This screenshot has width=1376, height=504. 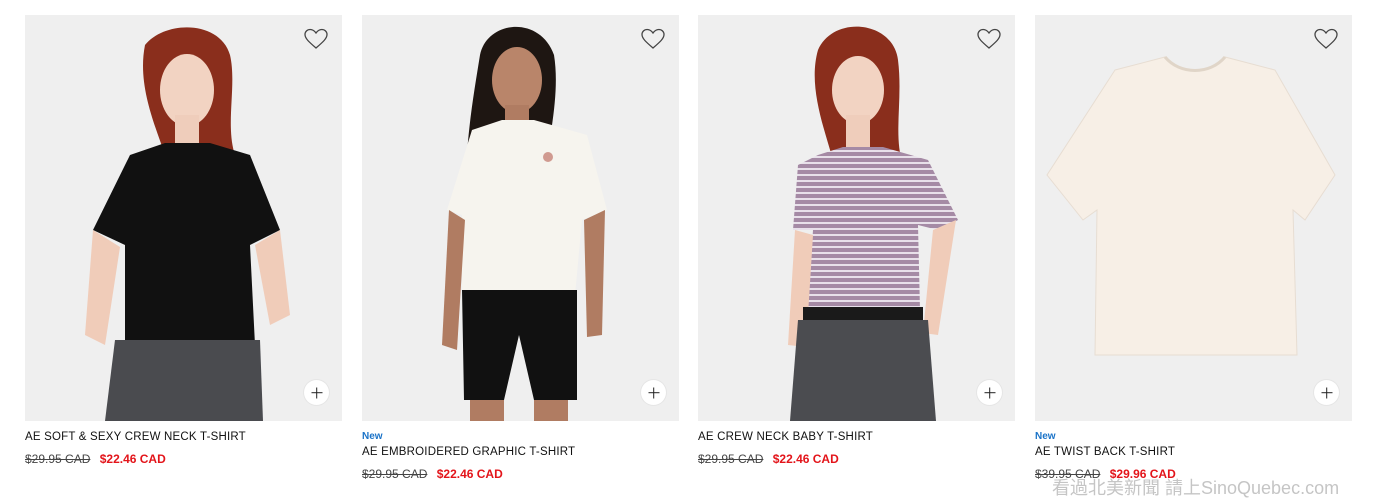 What do you see at coordinates (1193, 474) in the screenshot?
I see `product-prices: $39.95 CAD $29.96 CAD` at bounding box center [1193, 474].